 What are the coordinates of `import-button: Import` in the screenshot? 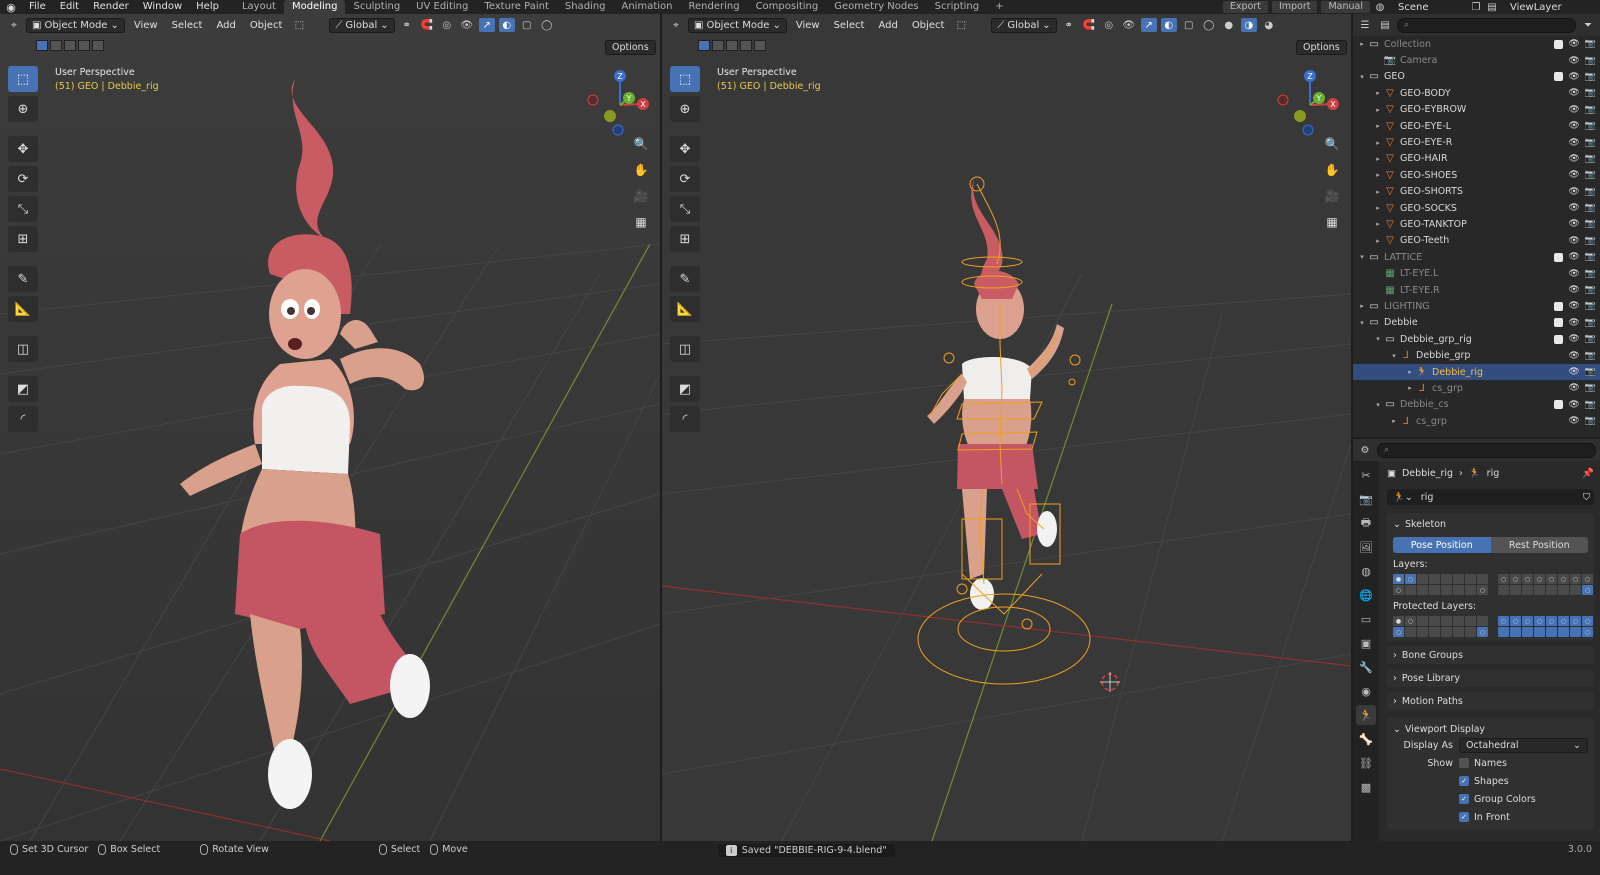 It's located at (1294, 7).